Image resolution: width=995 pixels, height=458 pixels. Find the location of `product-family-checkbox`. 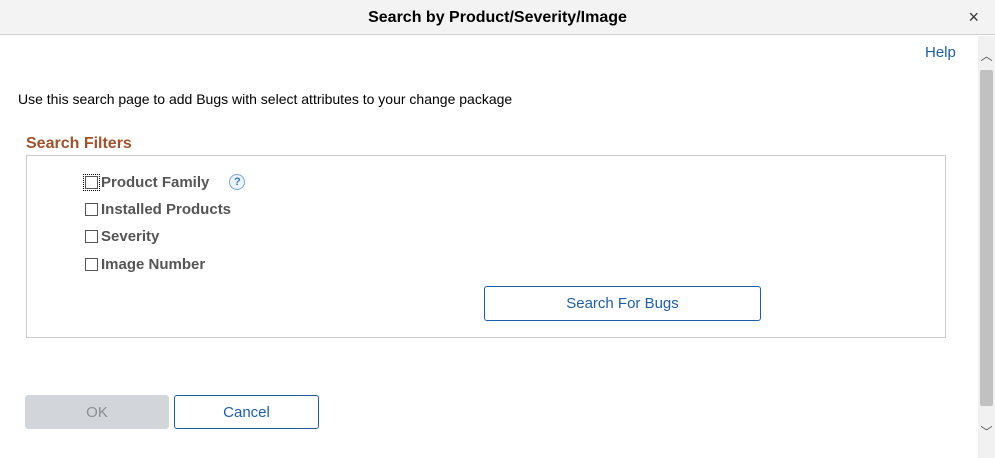

product-family-checkbox is located at coordinates (91, 182).